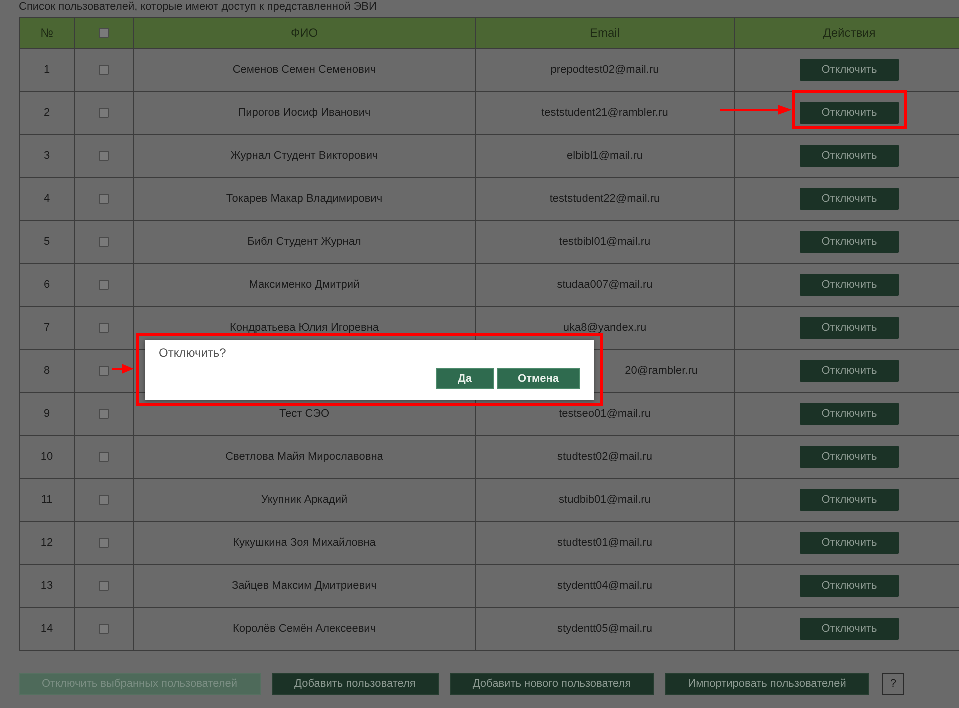  What do you see at coordinates (47, 156) in the screenshot?
I see `row-number: 3` at bounding box center [47, 156].